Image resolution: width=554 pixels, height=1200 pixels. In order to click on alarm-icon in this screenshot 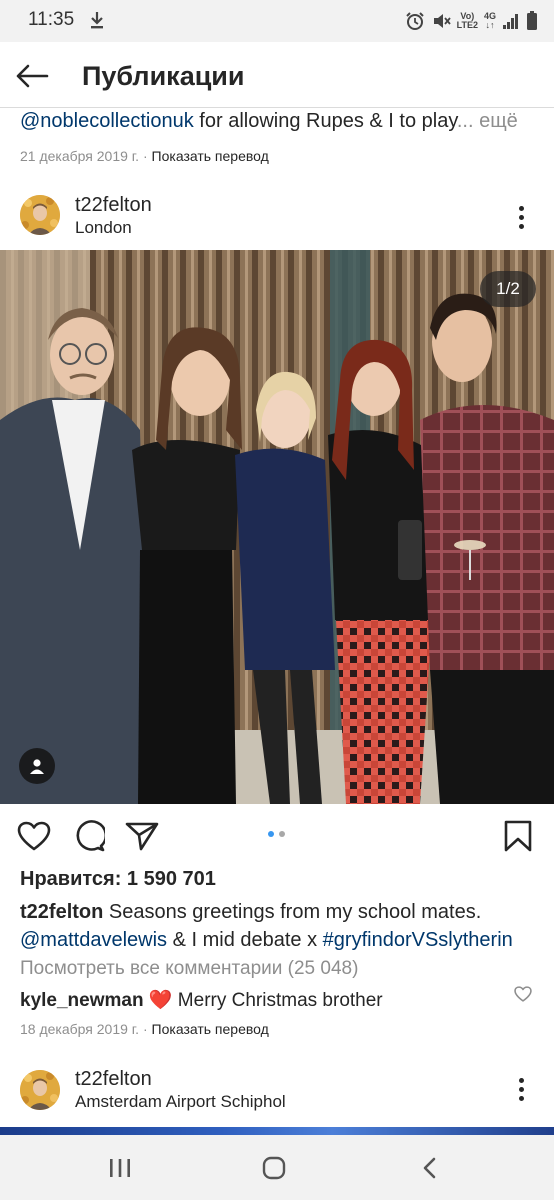, I will do `click(414, 21)`.